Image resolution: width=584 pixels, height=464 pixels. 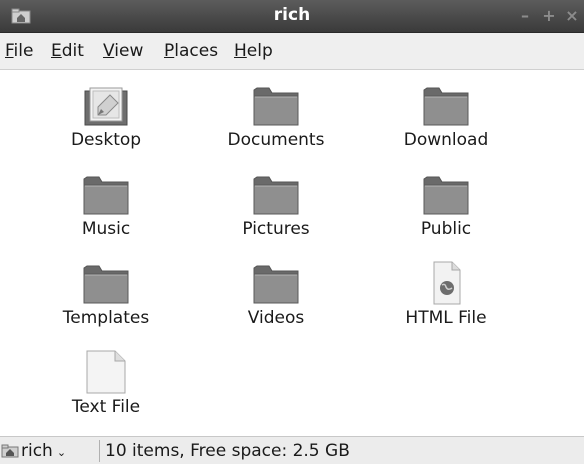 I want to click on item-label: Music, so click(x=106, y=229).